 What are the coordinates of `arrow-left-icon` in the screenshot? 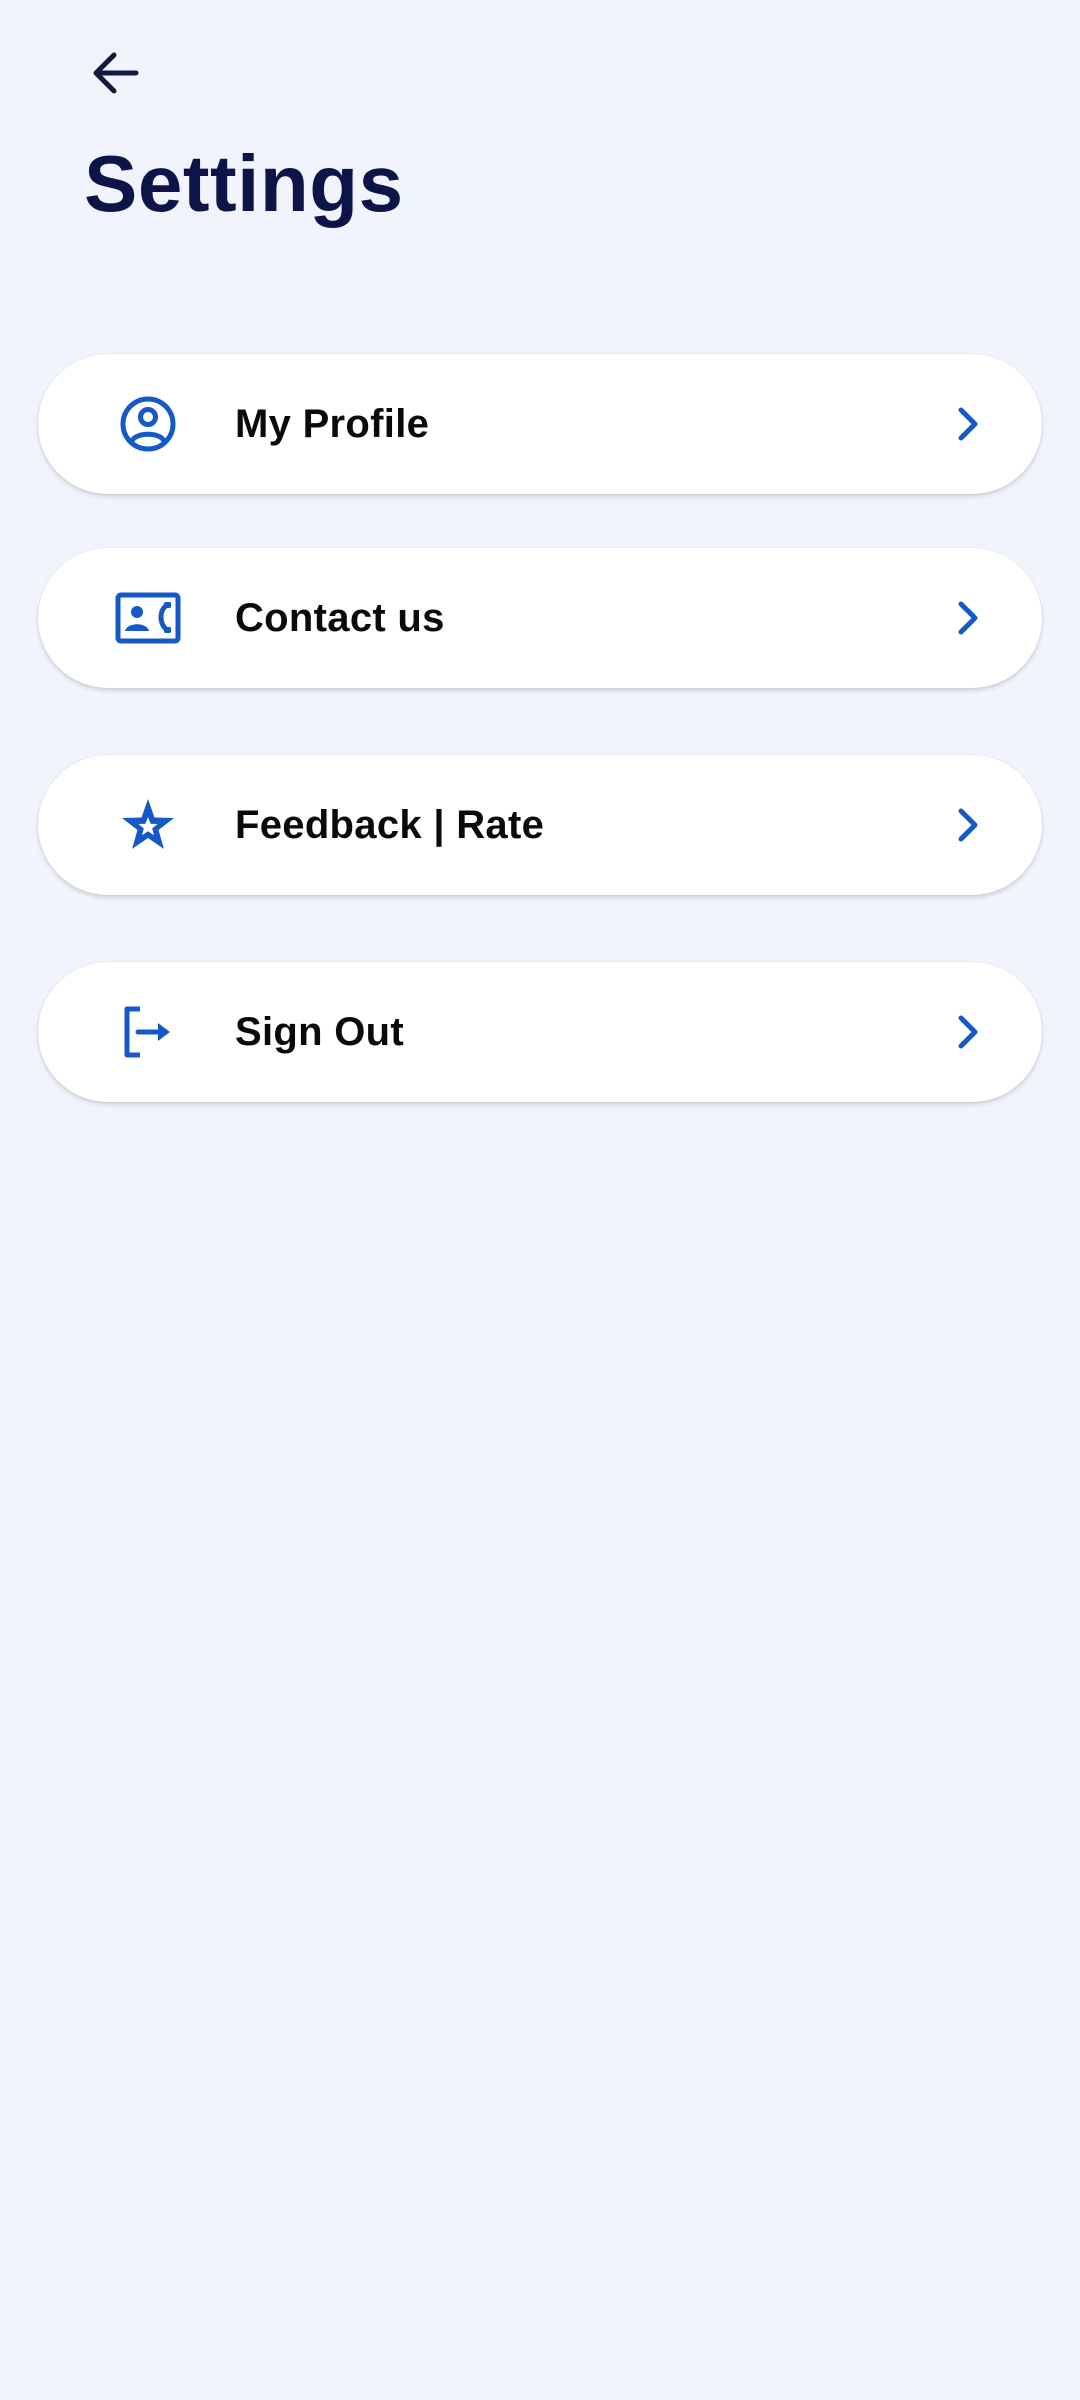 It's located at (116, 73).